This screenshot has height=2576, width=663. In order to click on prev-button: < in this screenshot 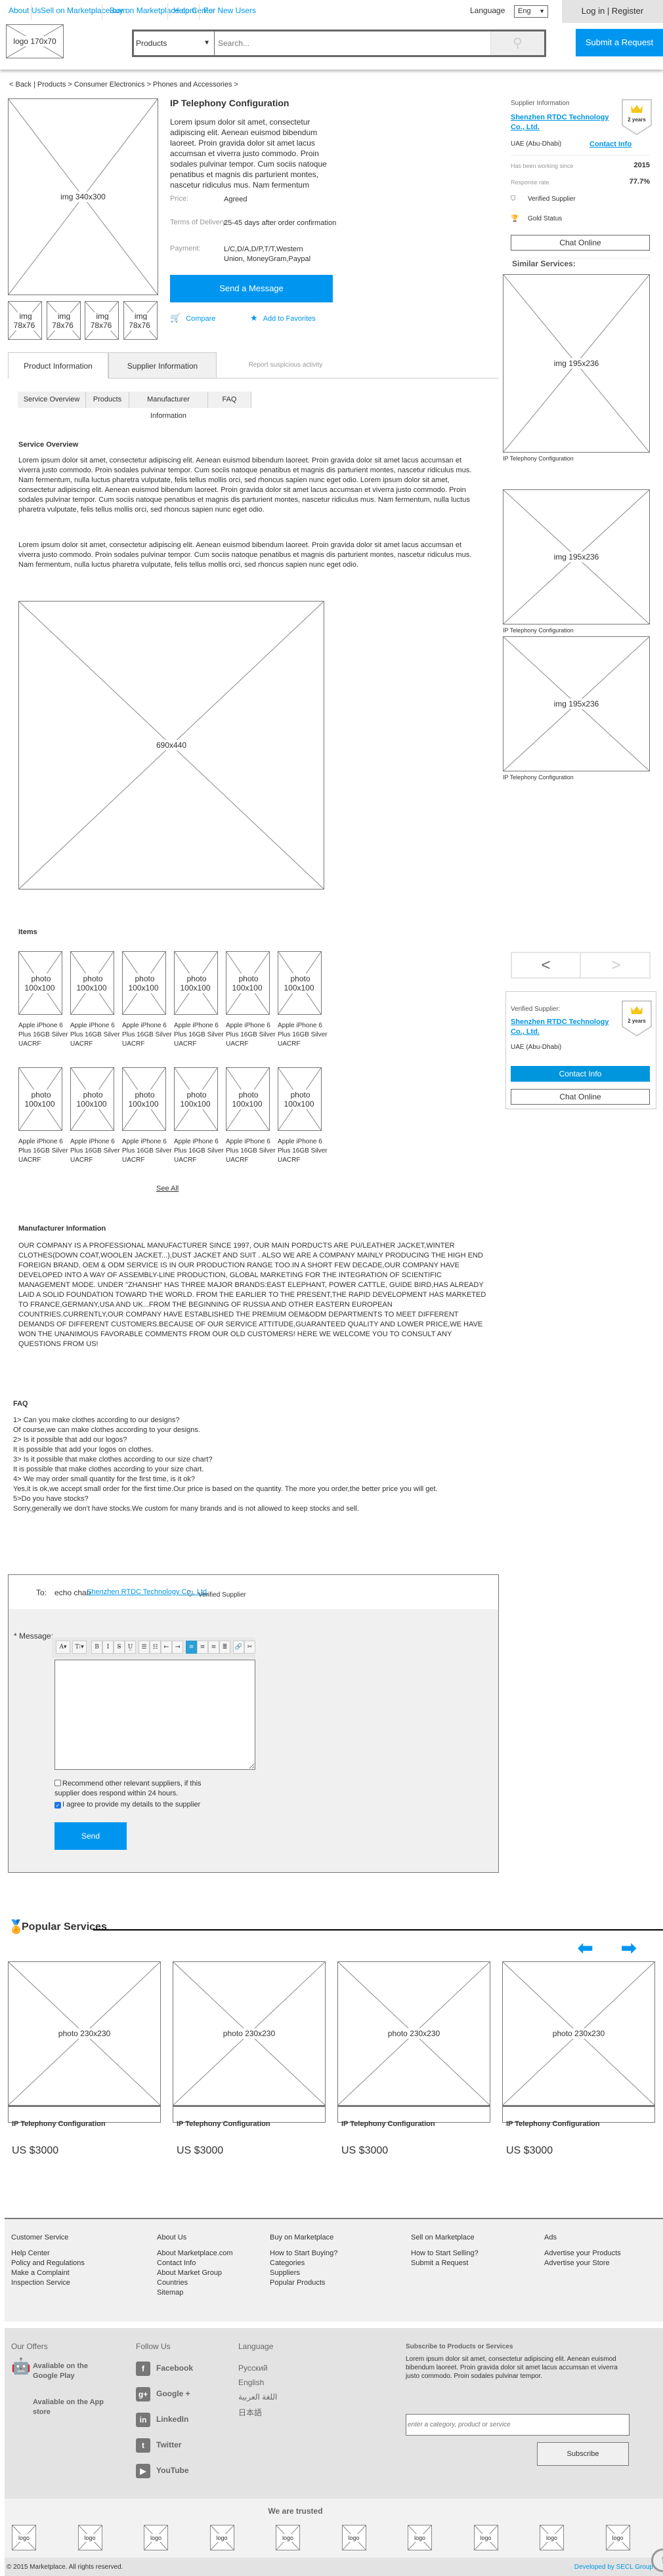, I will do `click(546, 965)`.